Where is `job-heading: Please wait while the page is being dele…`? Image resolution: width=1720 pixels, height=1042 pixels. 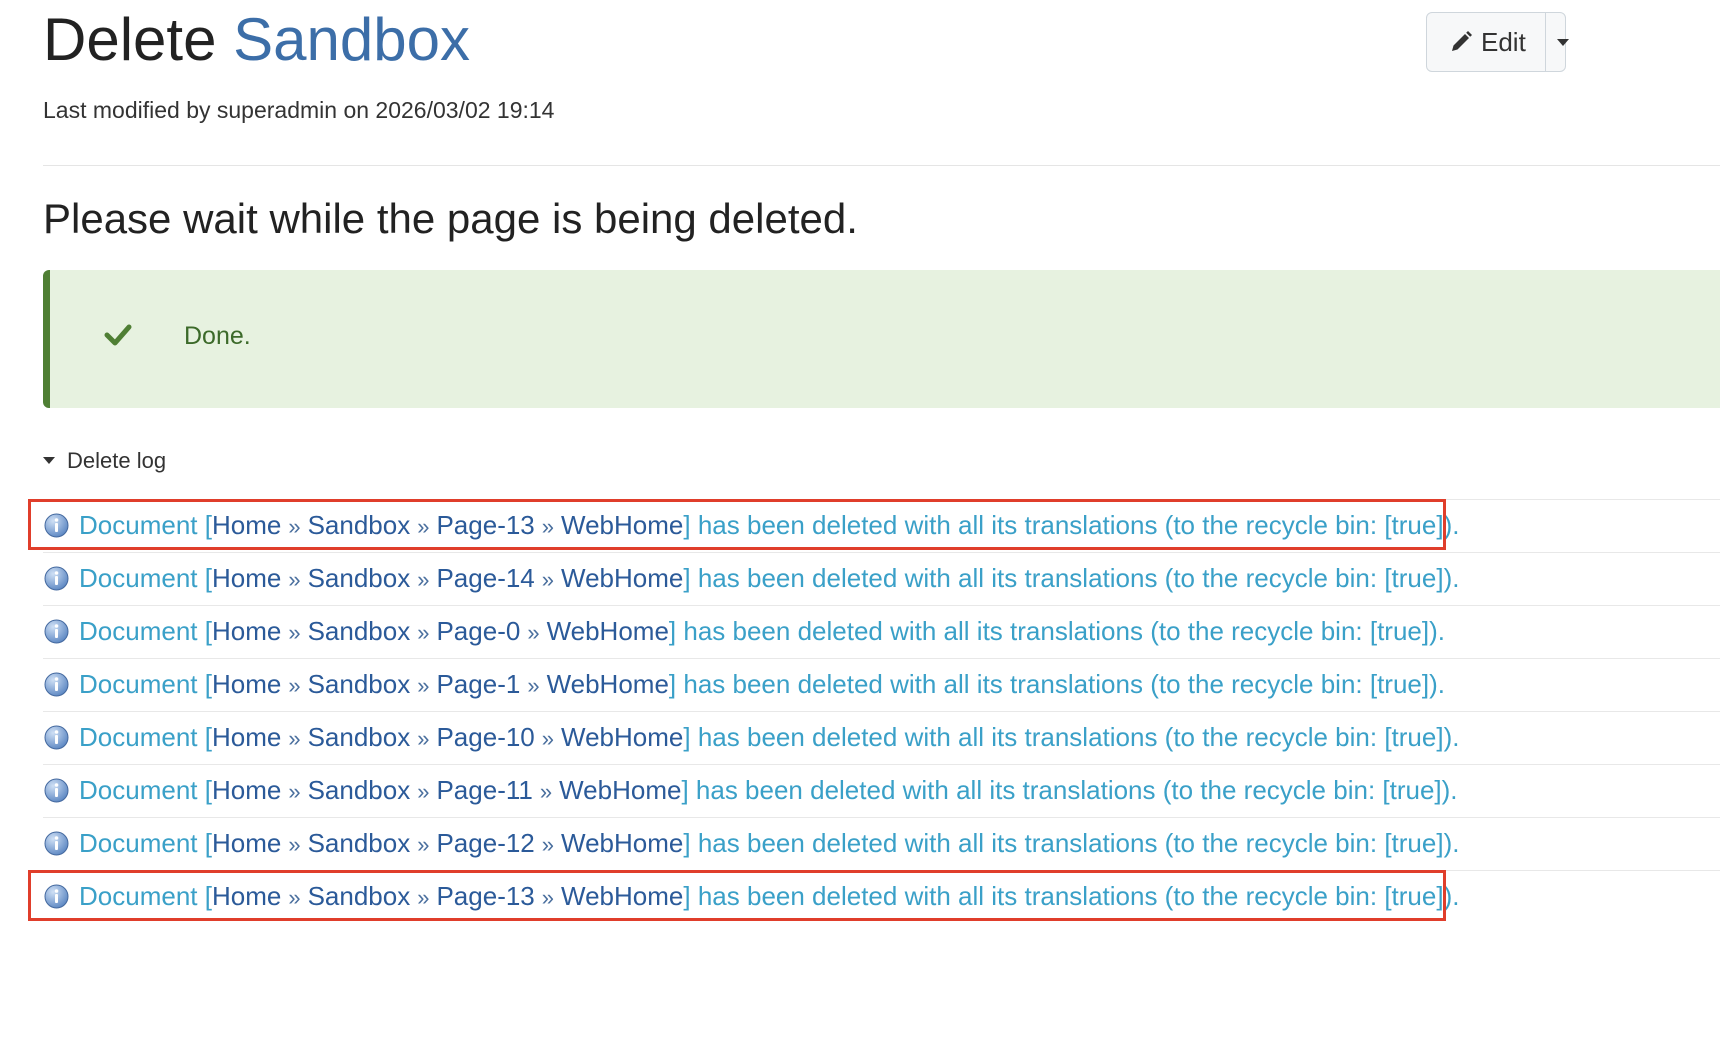 job-heading: Please wait while the page is being dele… is located at coordinates (450, 218).